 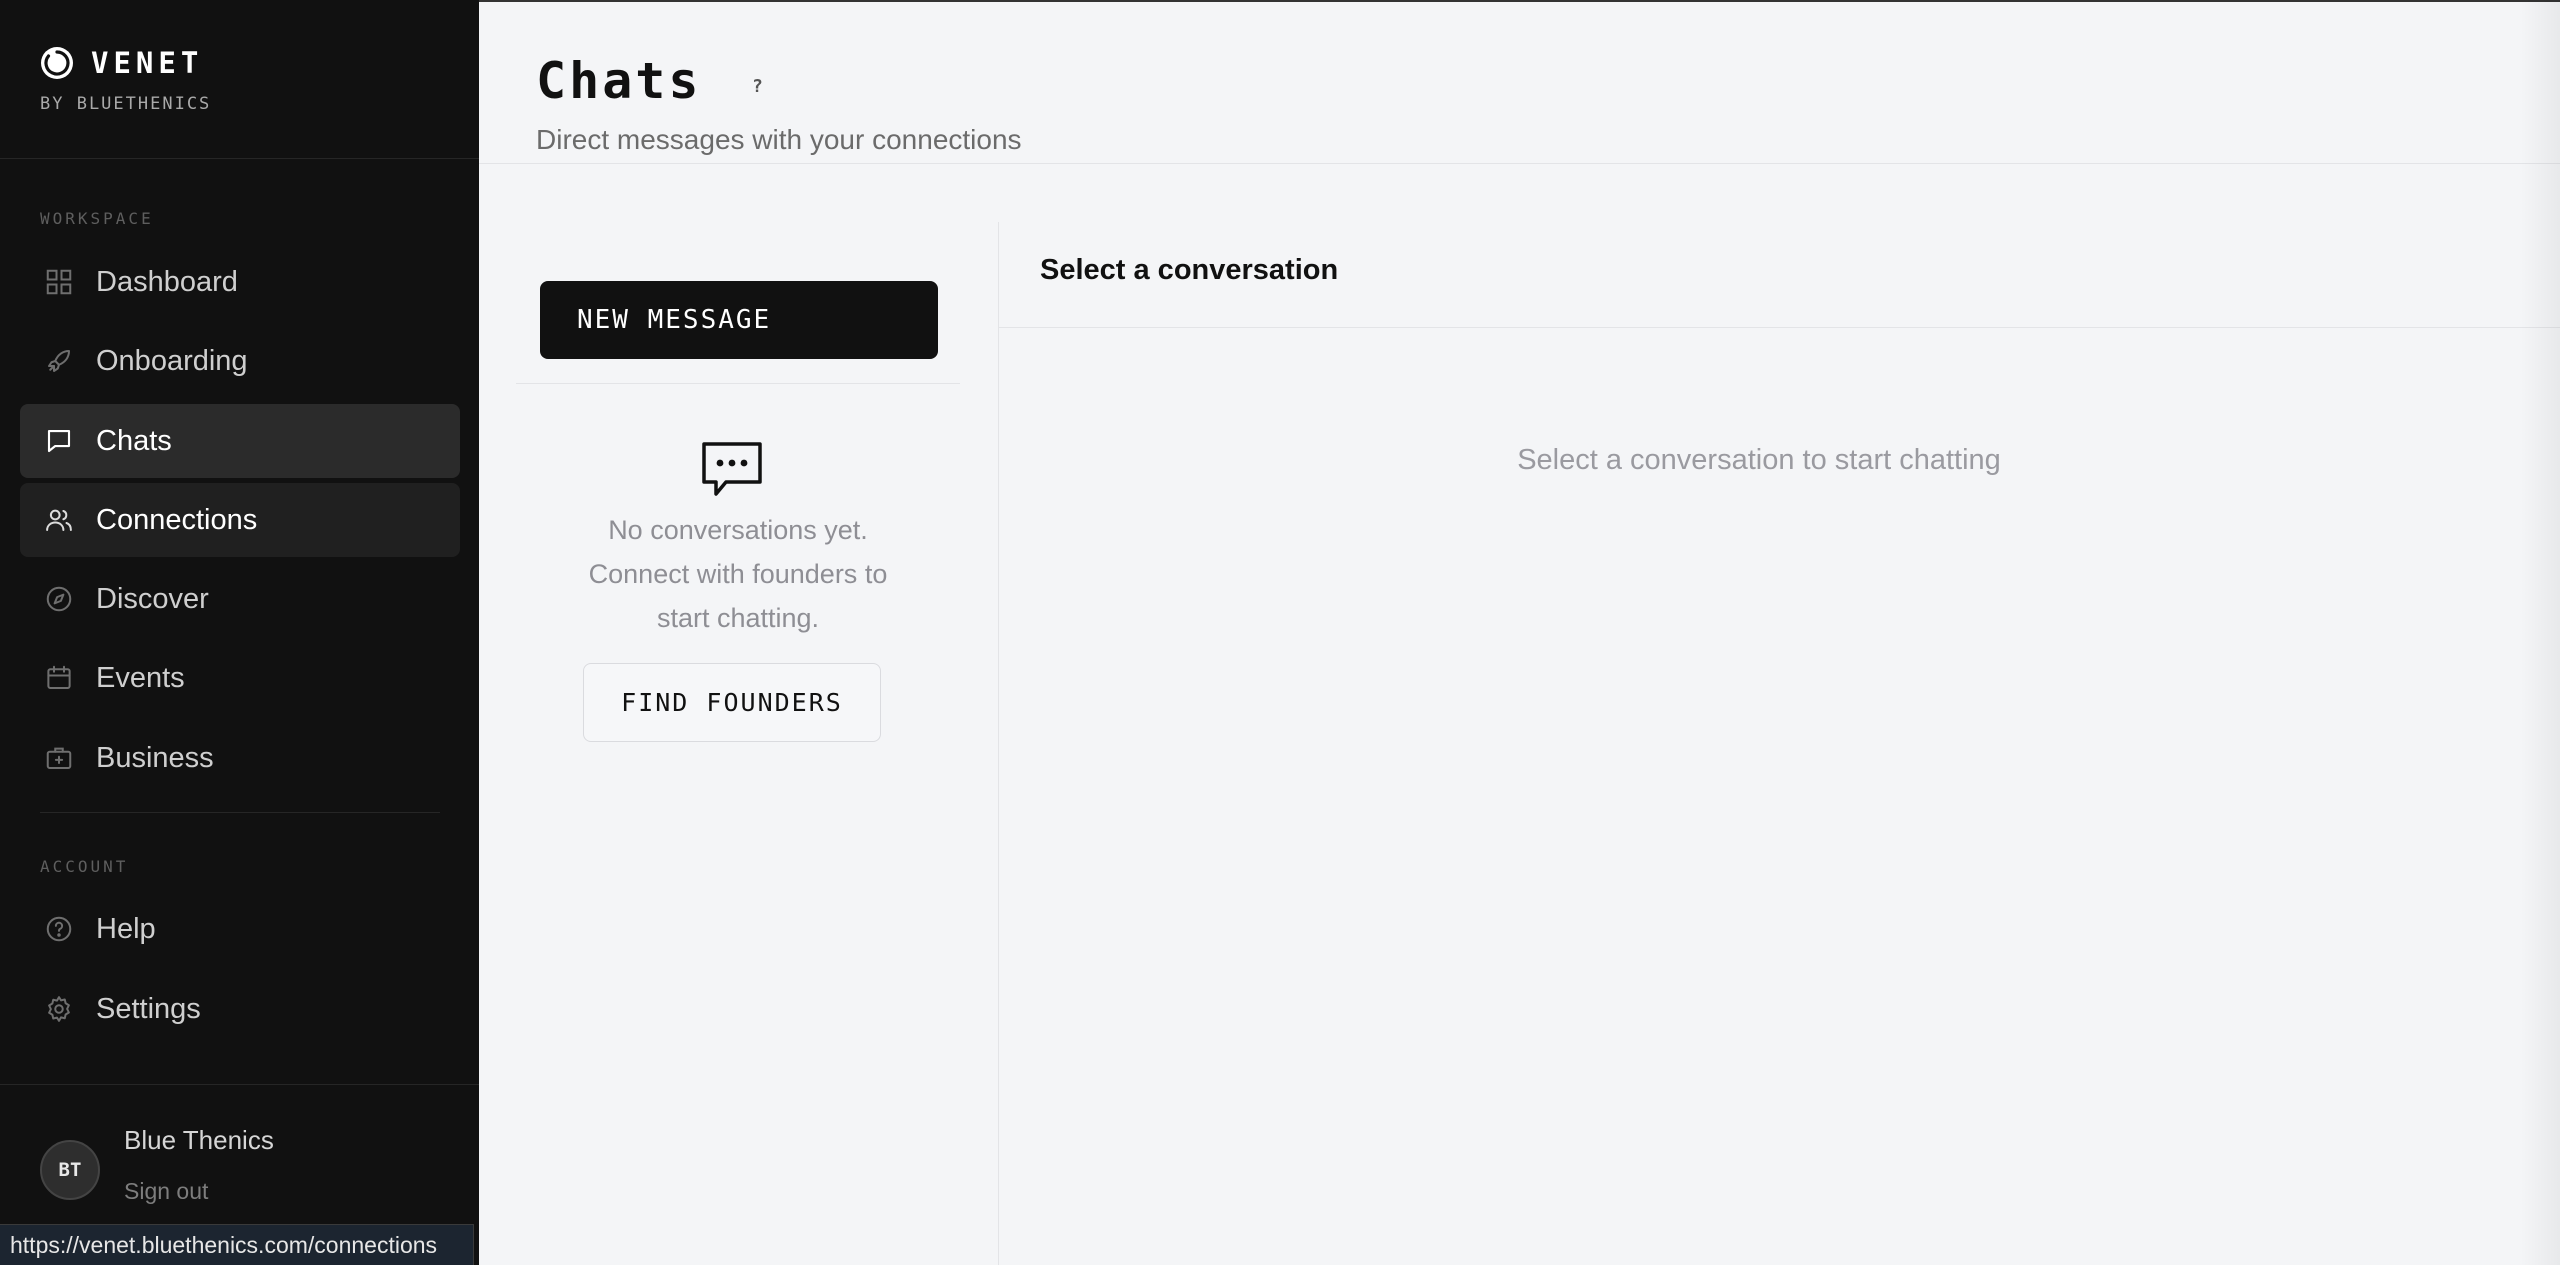 I want to click on account-section-label: ACCOUNT, so click(x=84, y=866).